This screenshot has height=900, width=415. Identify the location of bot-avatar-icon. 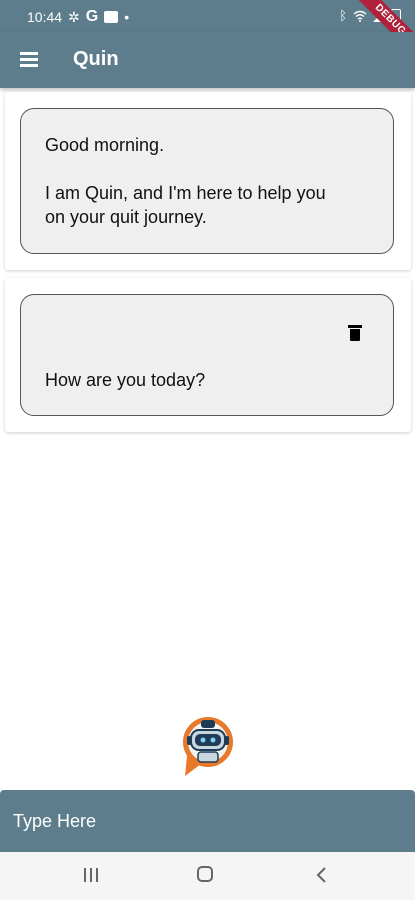
(208, 747).